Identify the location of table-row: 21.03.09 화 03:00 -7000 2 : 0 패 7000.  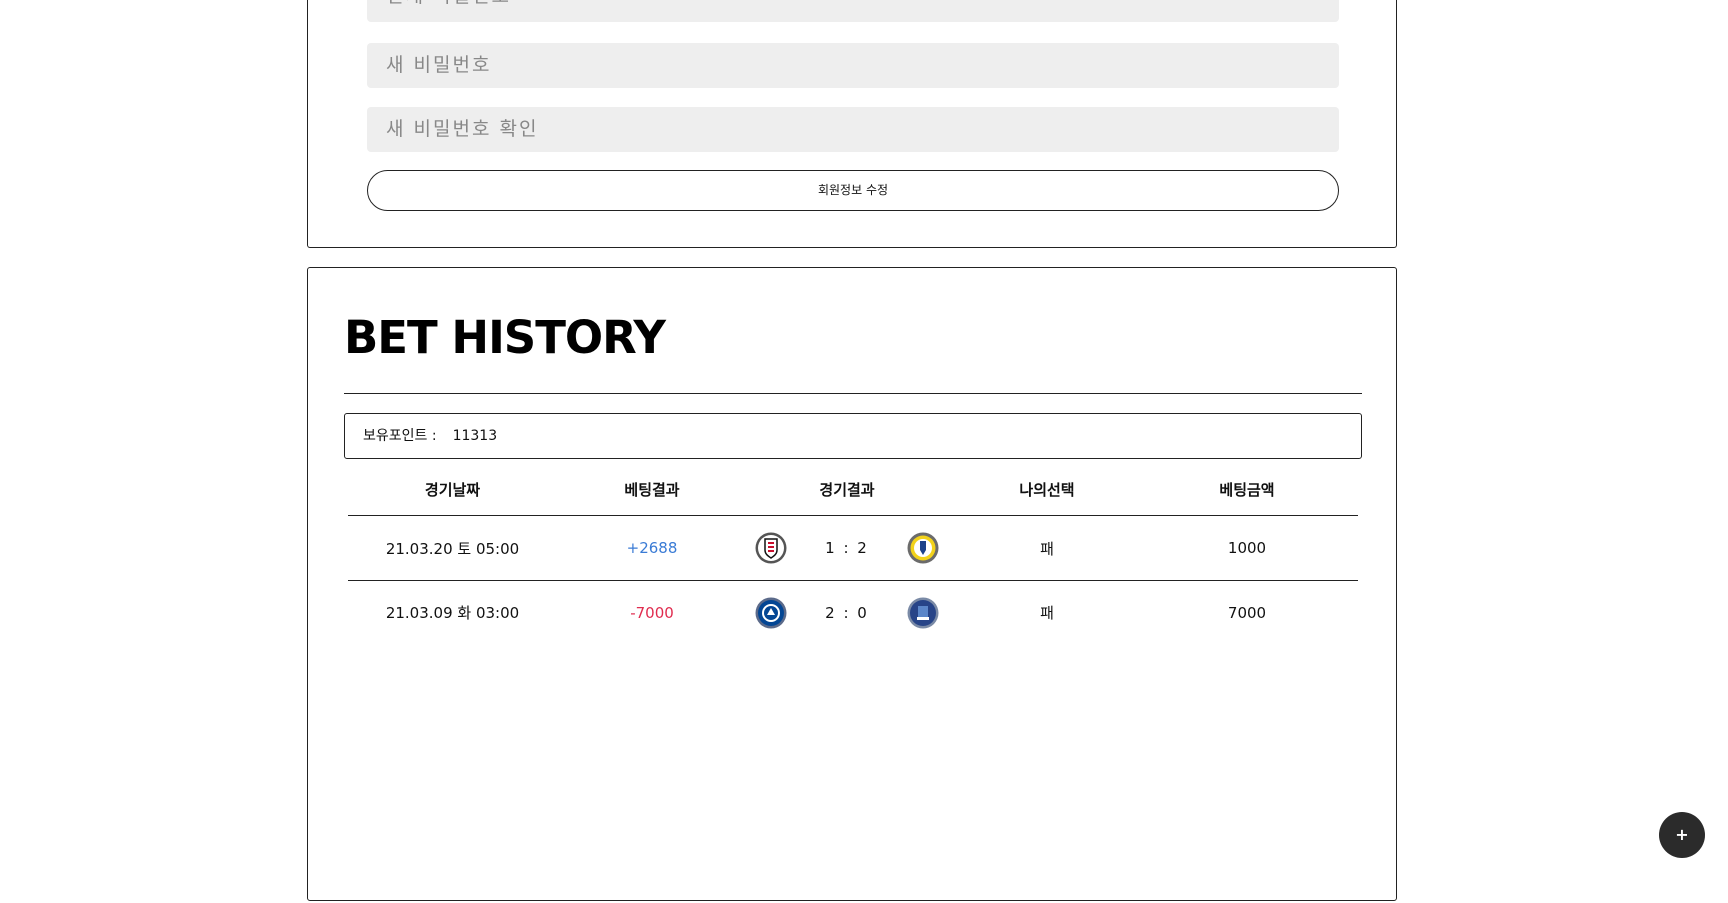
(853, 612).